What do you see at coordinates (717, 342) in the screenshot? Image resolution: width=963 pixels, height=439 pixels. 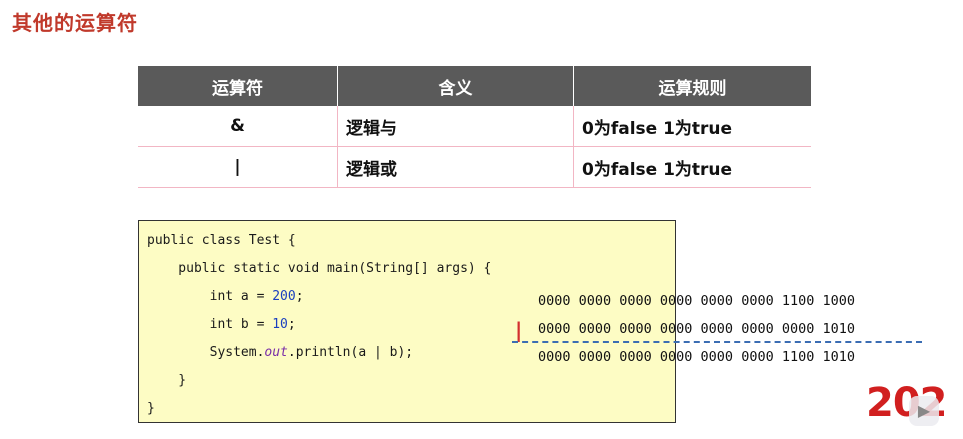 I see `result-divider` at bounding box center [717, 342].